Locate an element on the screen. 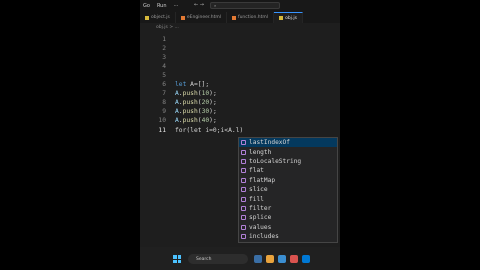 This screenshot has width=480, height=270. code-line: 7 A.push(10); is located at coordinates (240, 94).